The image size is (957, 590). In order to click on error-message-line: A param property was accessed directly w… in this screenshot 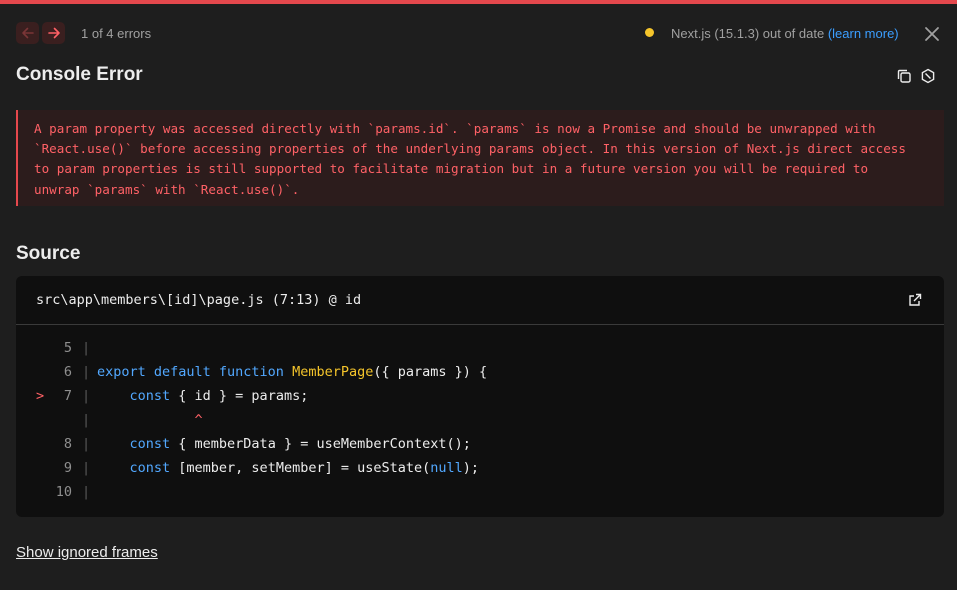, I will do `click(455, 128)`.